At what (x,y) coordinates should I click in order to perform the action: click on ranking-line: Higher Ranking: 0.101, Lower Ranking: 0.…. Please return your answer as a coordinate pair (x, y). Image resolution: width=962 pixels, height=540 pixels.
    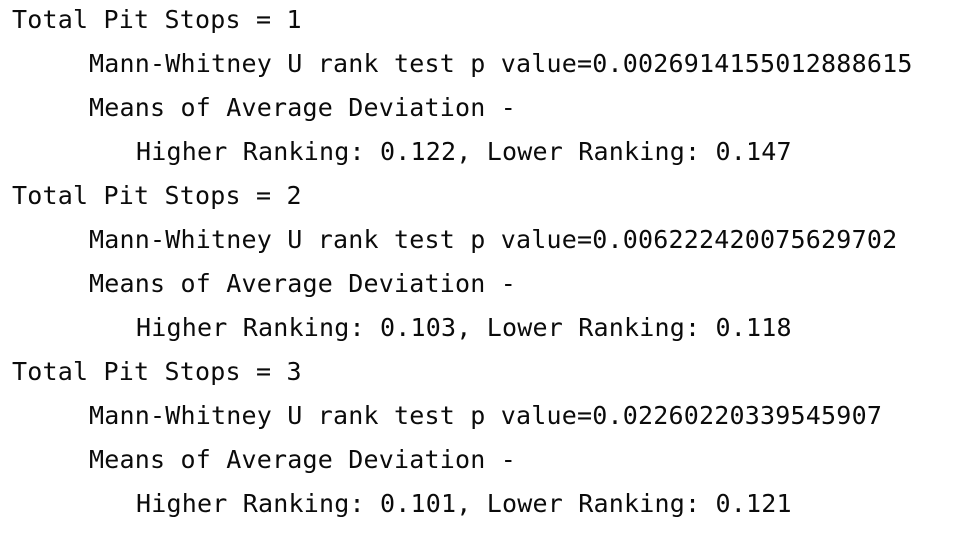
    Looking at the image, I should click on (464, 503).